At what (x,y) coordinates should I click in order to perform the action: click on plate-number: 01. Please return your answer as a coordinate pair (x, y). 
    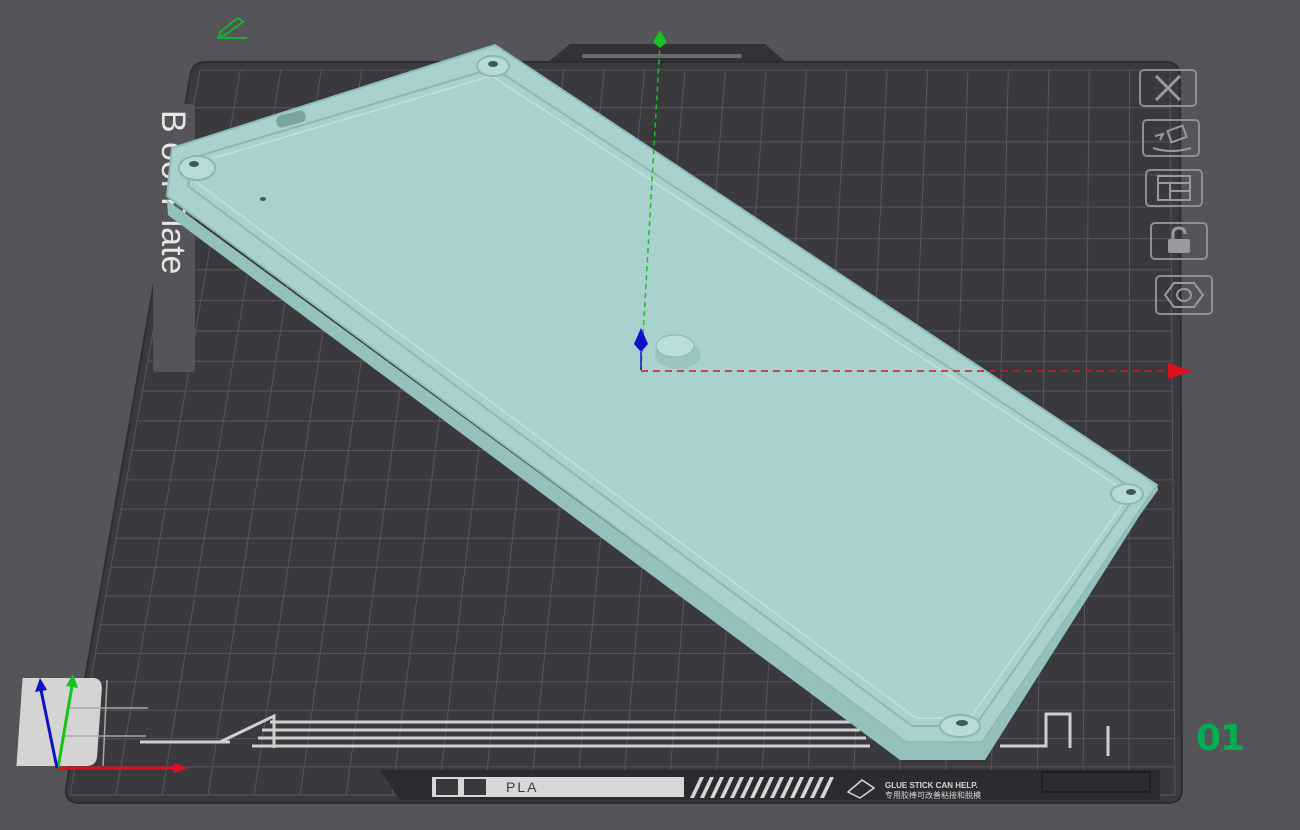
    Looking at the image, I should click on (1220, 738).